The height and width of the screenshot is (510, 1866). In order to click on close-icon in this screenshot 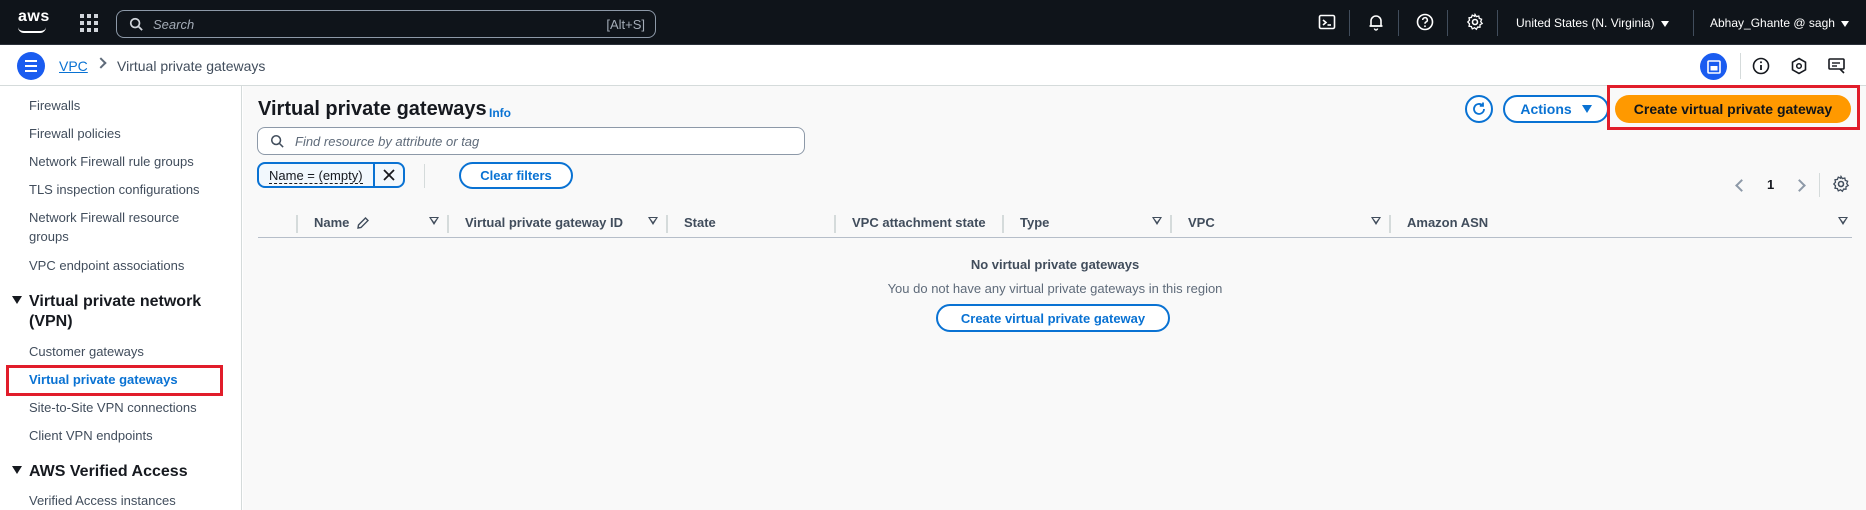, I will do `click(388, 175)`.